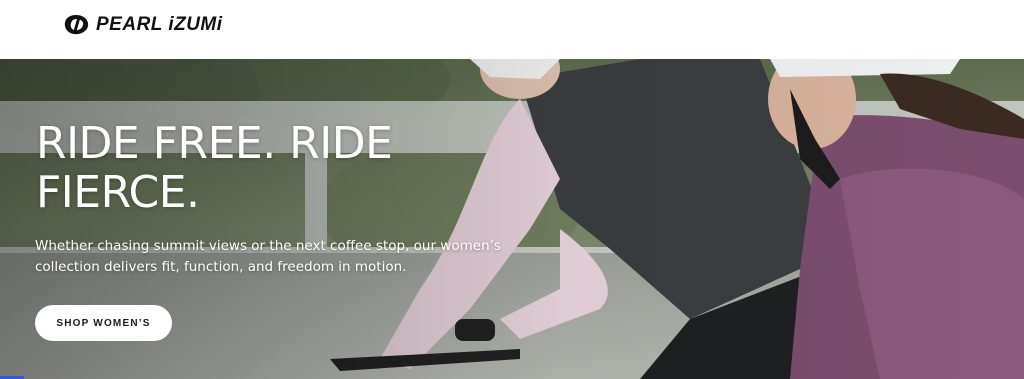  I want to click on shop-womens-button: SHOP WOMEN’S, so click(103, 323).